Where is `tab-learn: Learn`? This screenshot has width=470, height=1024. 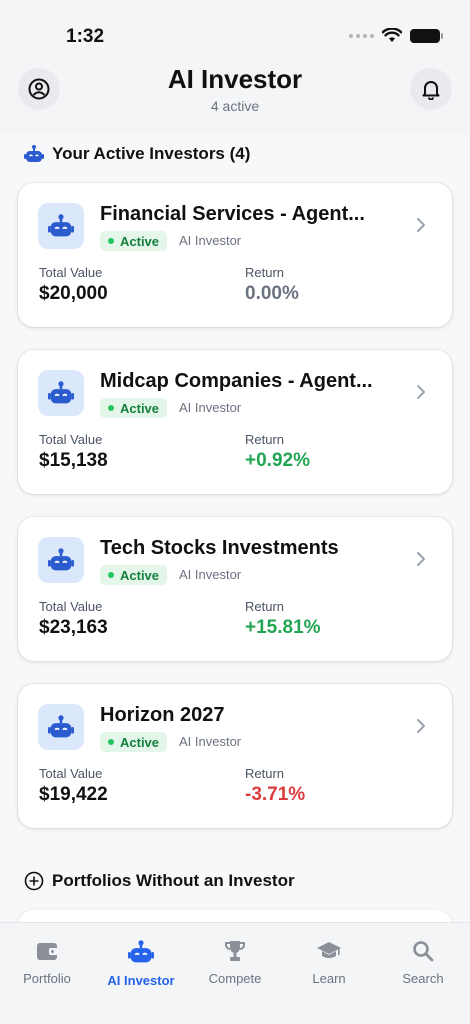
tab-learn: Learn is located at coordinates (329, 962).